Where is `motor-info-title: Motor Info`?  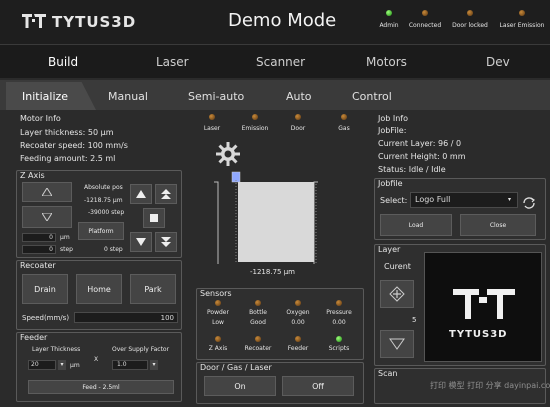 motor-info-title: Motor Info is located at coordinates (40, 118).